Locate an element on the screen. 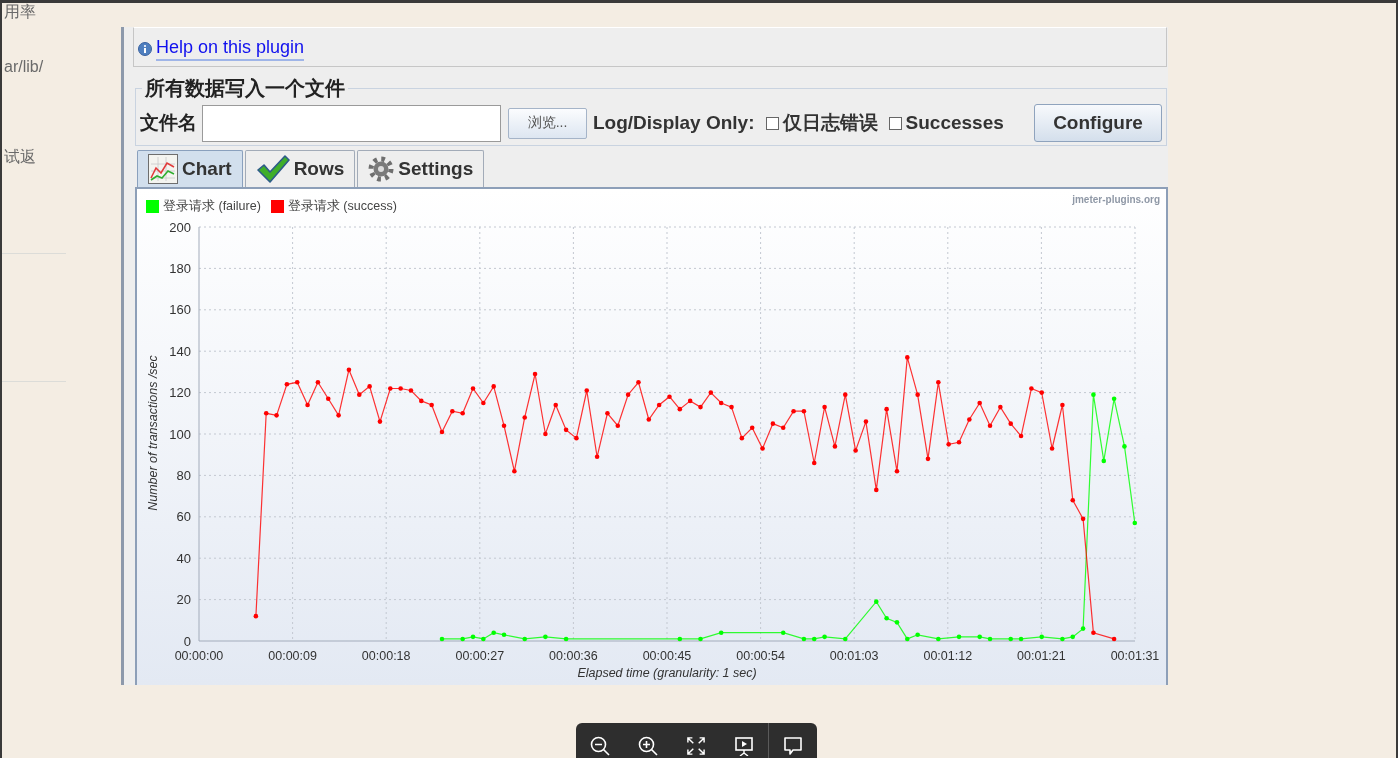  page-text: ar/lib/ is located at coordinates (23, 67).